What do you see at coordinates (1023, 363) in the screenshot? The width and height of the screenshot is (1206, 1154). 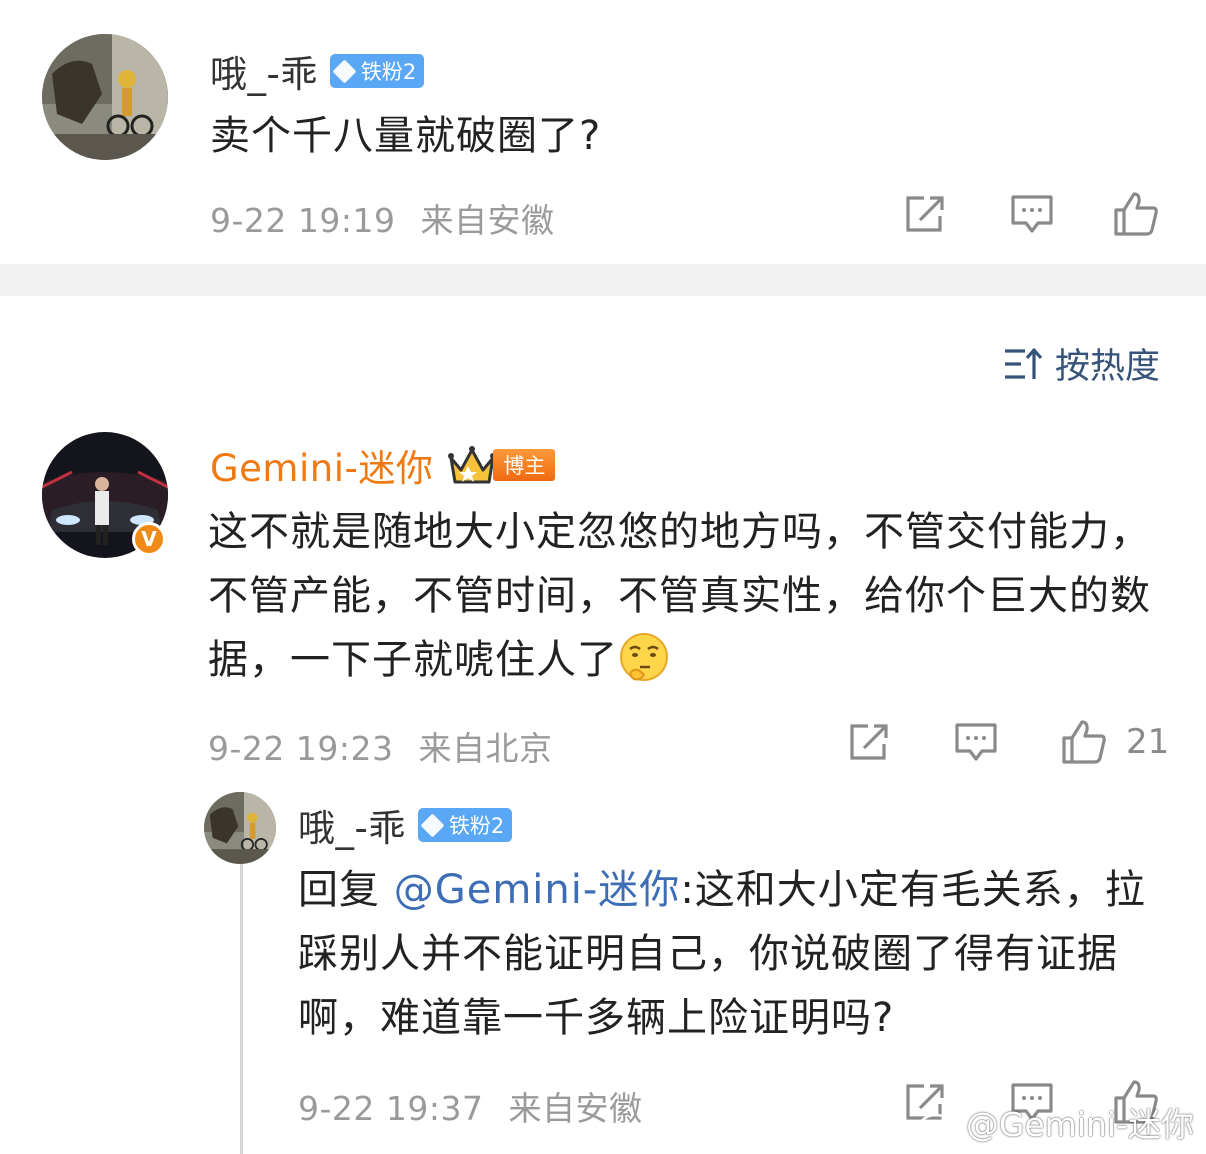 I see `sort-icon` at bounding box center [1023, 363].